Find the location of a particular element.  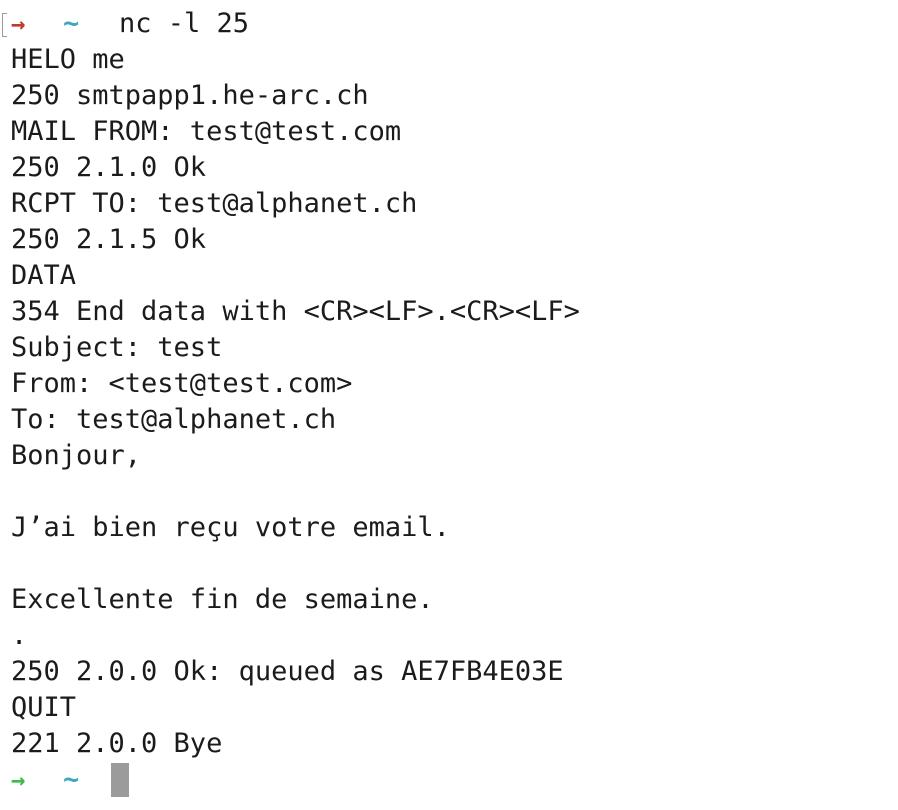

output-line: HELO me is located at coordinates (68, 59).